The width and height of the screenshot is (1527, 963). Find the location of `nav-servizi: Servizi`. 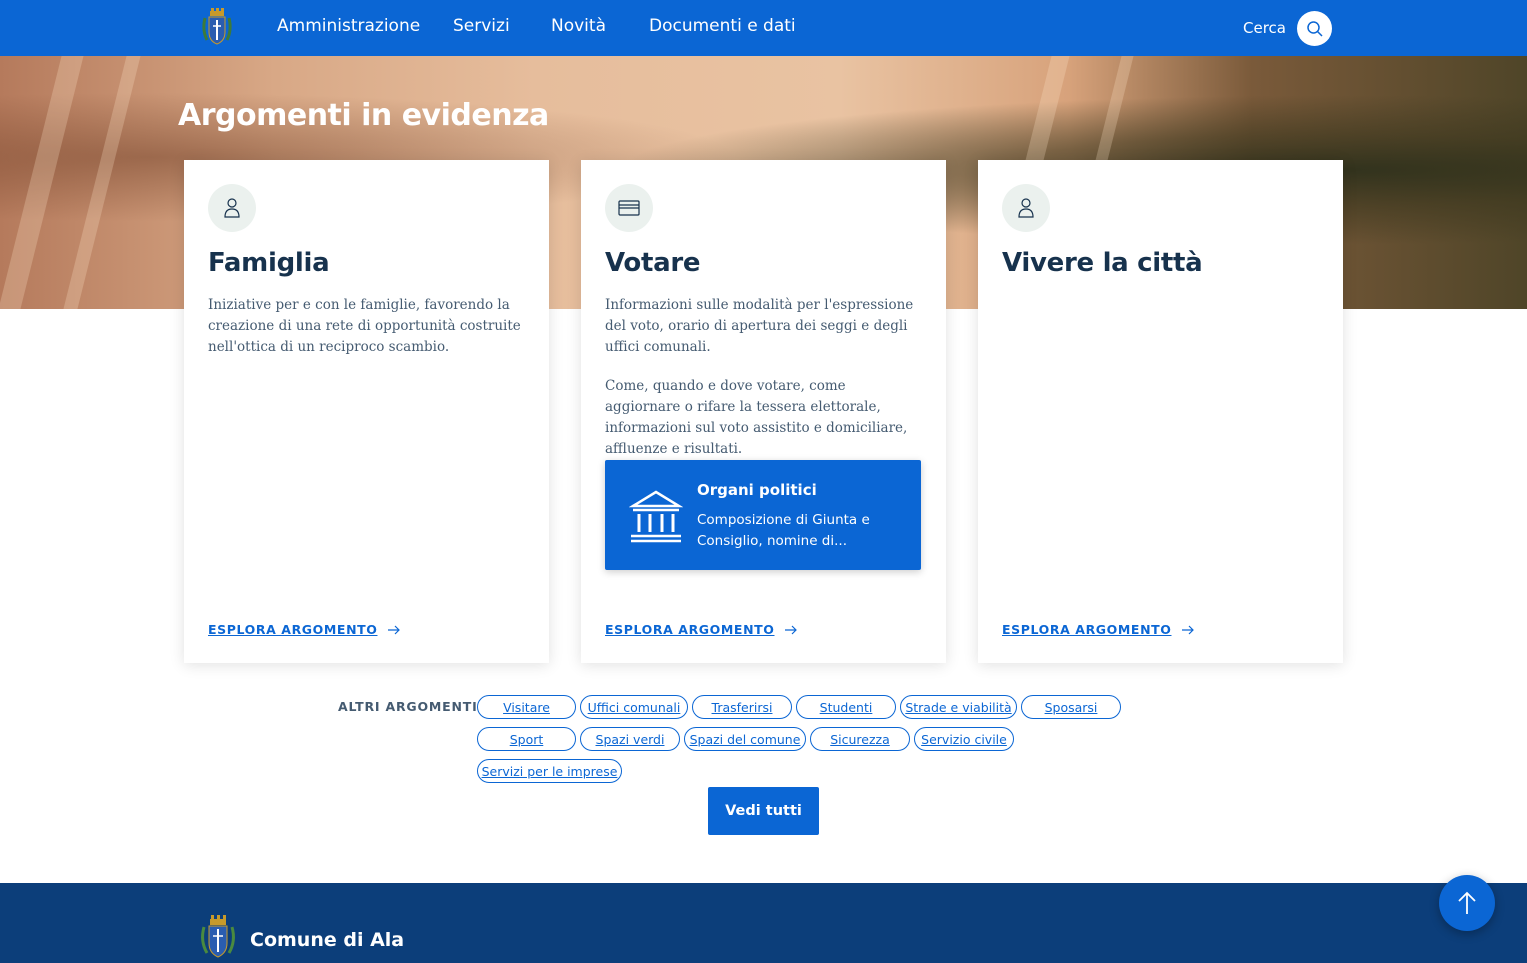

nav-servizi: Servizi is located at coordinates (481, 26).